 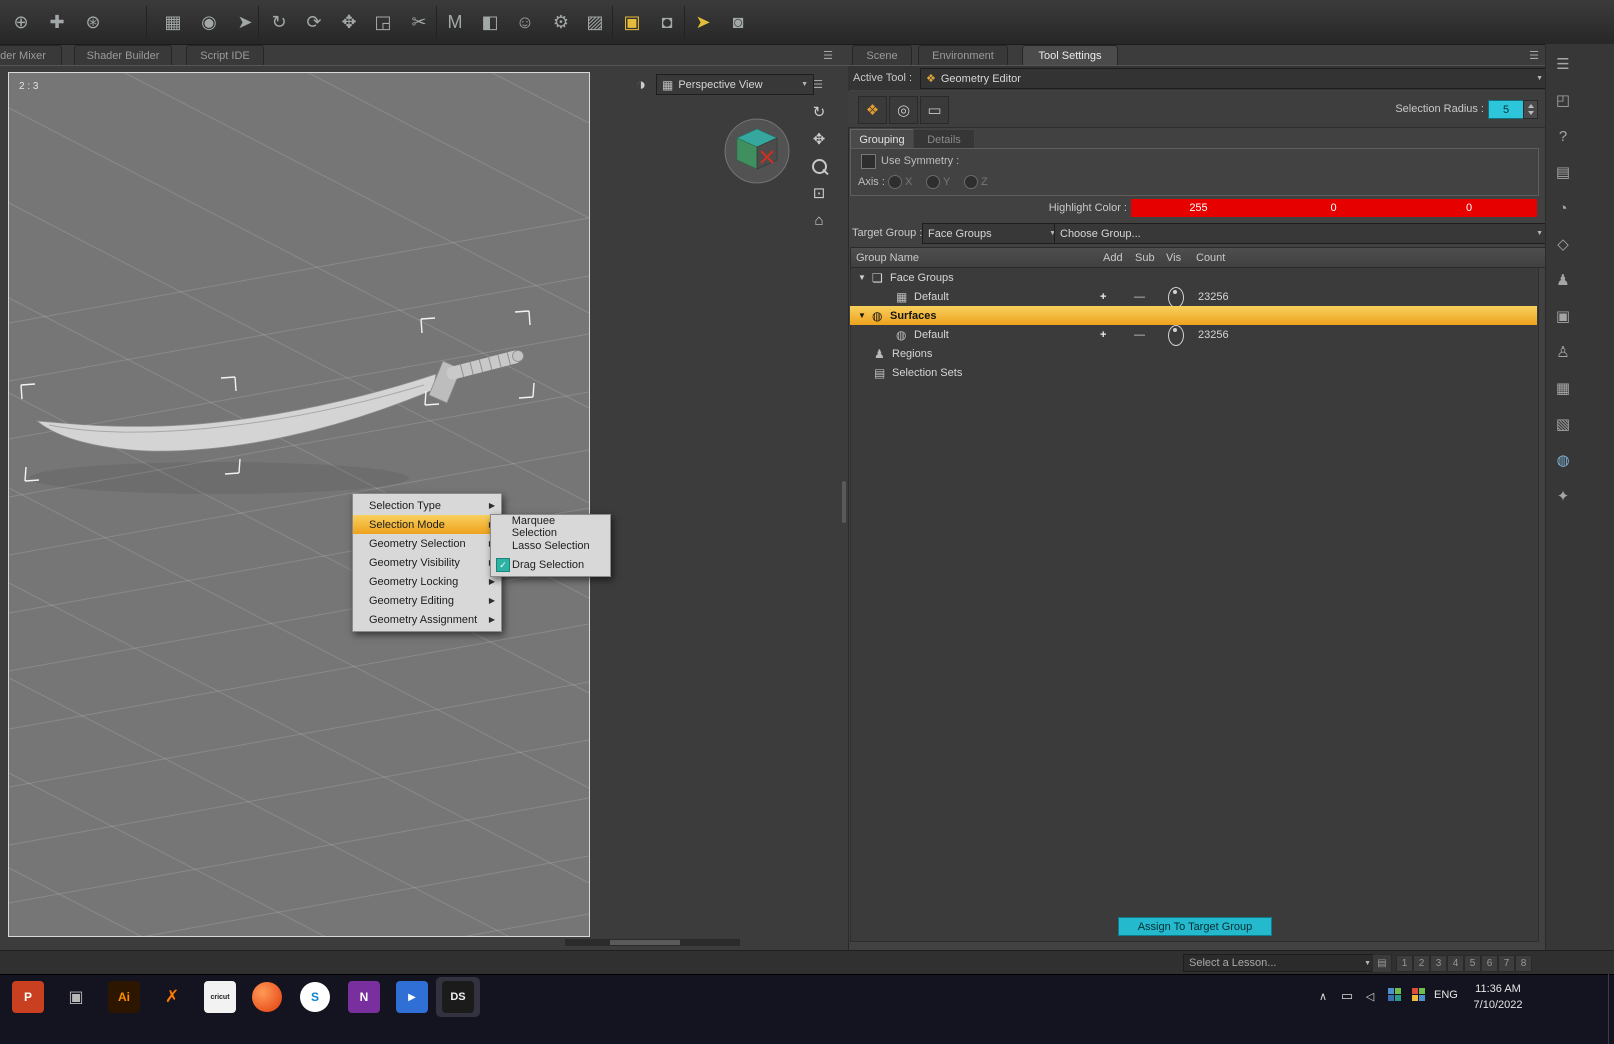 I want to click on figure-pose-icon: ☺, so click(x=525, y=22).